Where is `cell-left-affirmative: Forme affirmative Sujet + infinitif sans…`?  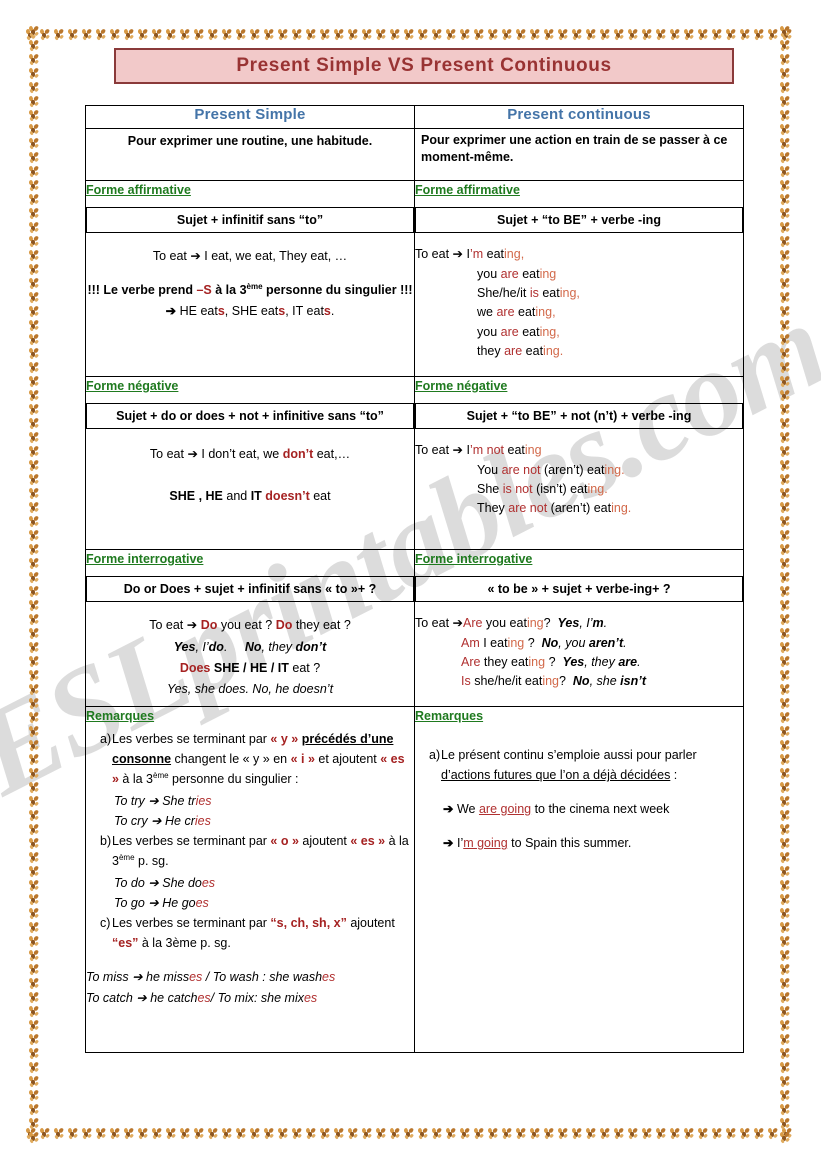 cell-left-affirmative: Forme affirmative Sujet + infinitif sans… is located at coordinates (250, 278).